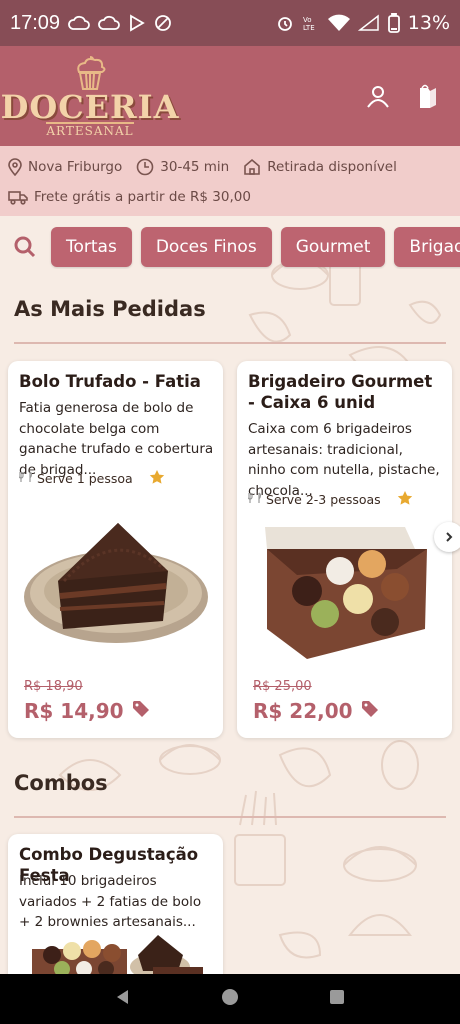  What do you see at coordinates (110, 309) in the screenshot?
I see `section-title-most-ordered: As Mais Pedidas` at bounding box center [110, 309].